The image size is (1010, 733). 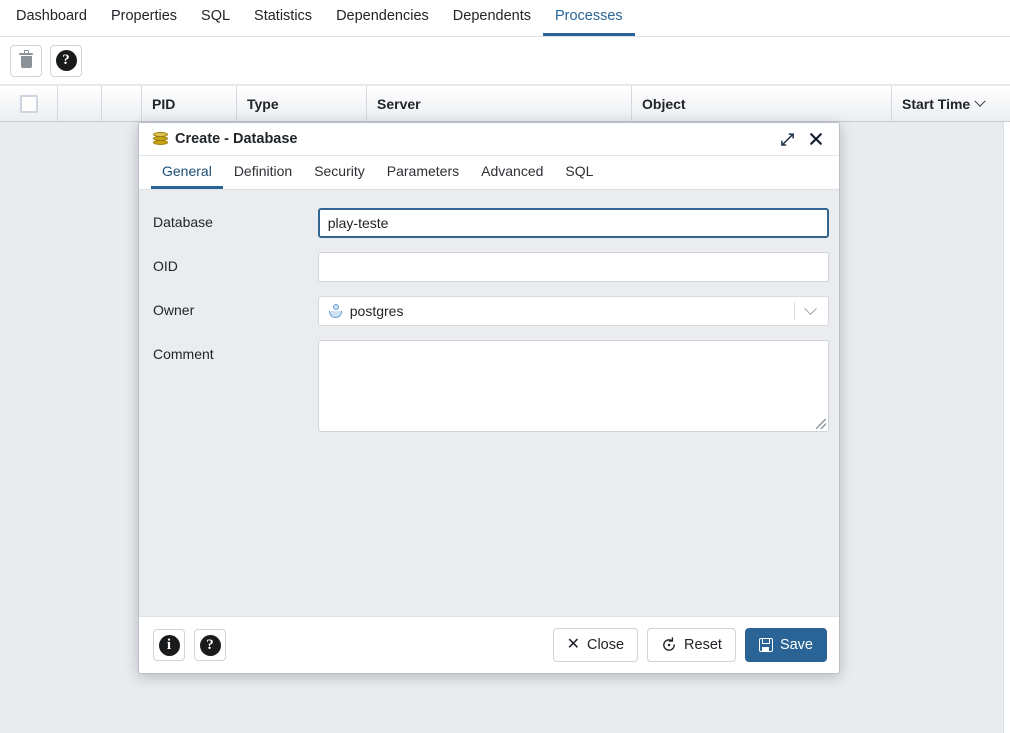 I want to click on delete-process-button, so click(x=26, y=60).